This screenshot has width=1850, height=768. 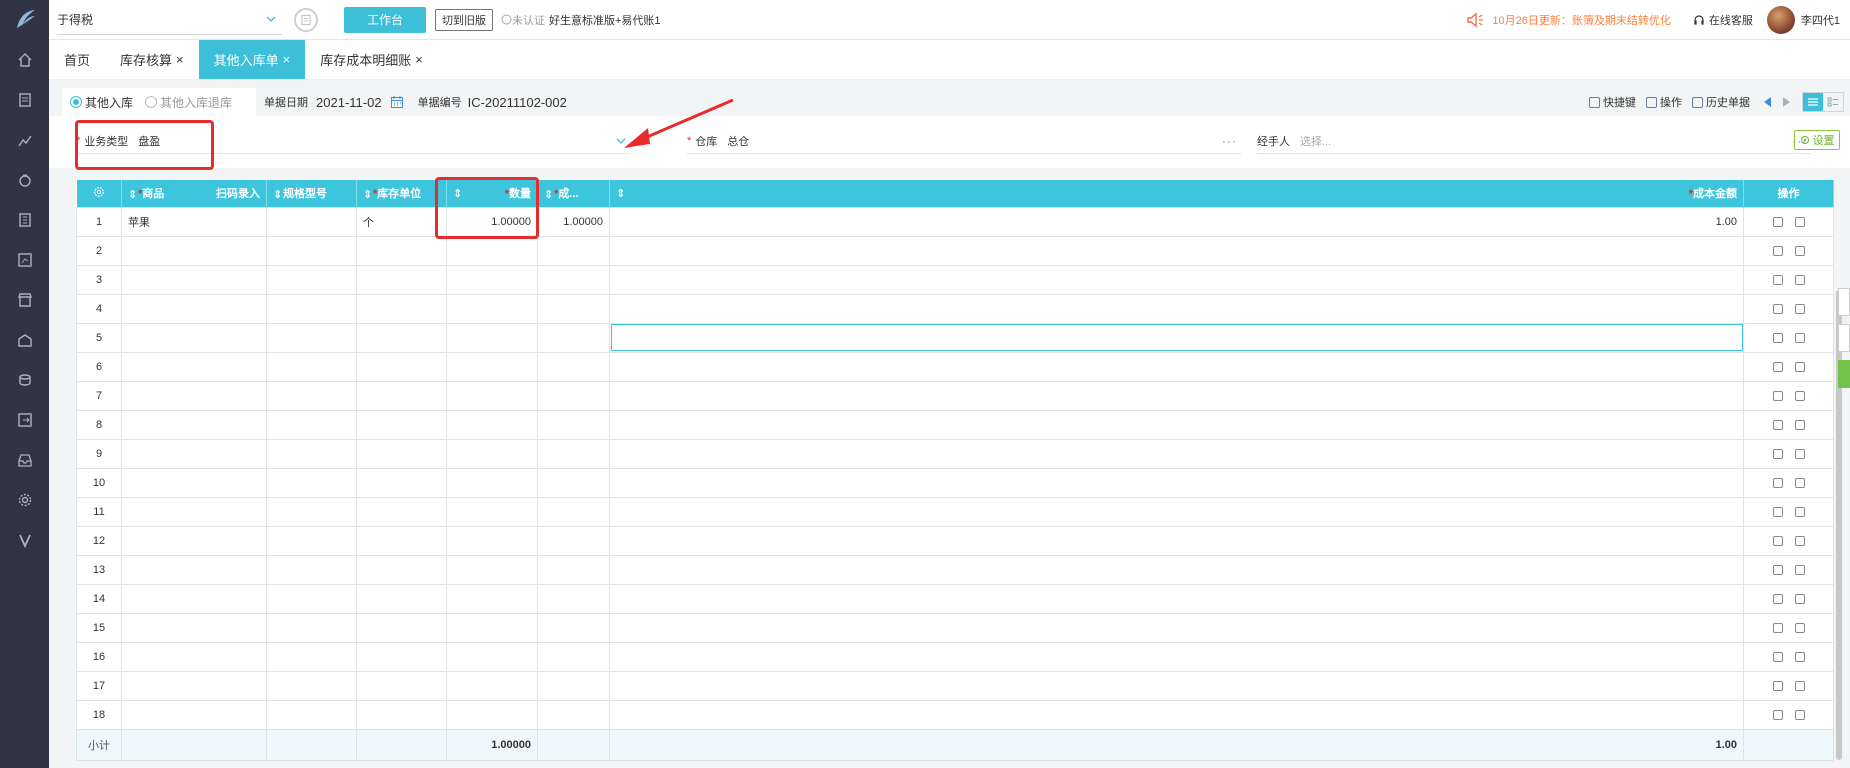 I want to click on online-service-link: 在线客服, so click(x=1723, y=20).